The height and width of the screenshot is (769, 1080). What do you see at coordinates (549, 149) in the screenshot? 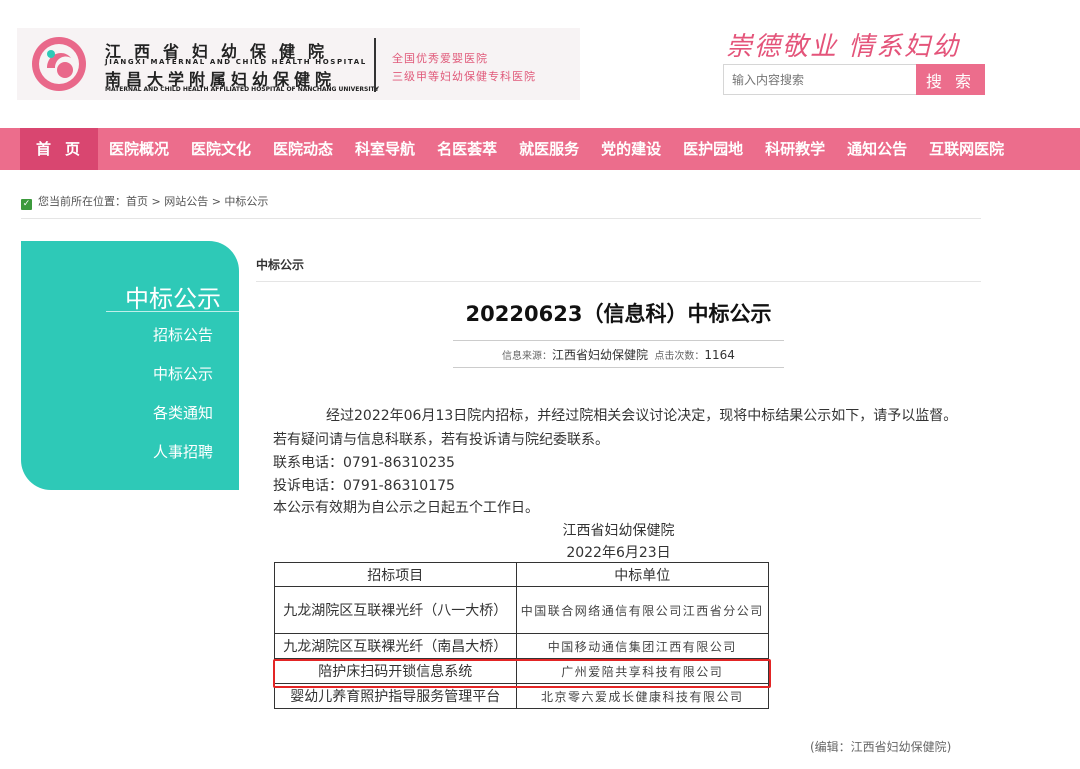
I see `nav-item-services: 就医服务` at bounding box center [549, 149].